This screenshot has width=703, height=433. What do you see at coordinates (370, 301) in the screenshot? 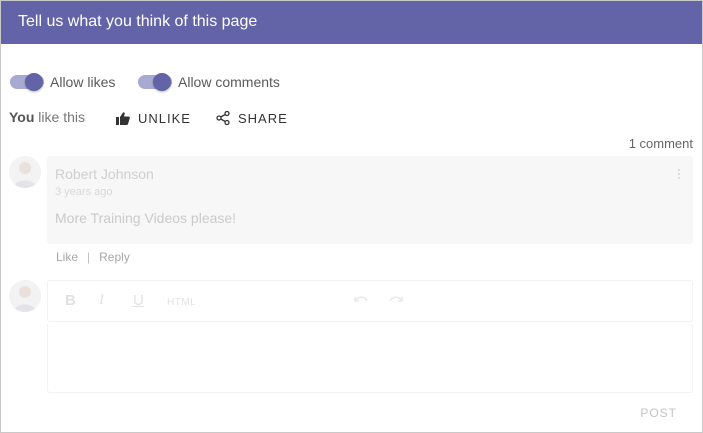
I see `editor-toolbar: B I U HTML` at bounding box center [370, 301].